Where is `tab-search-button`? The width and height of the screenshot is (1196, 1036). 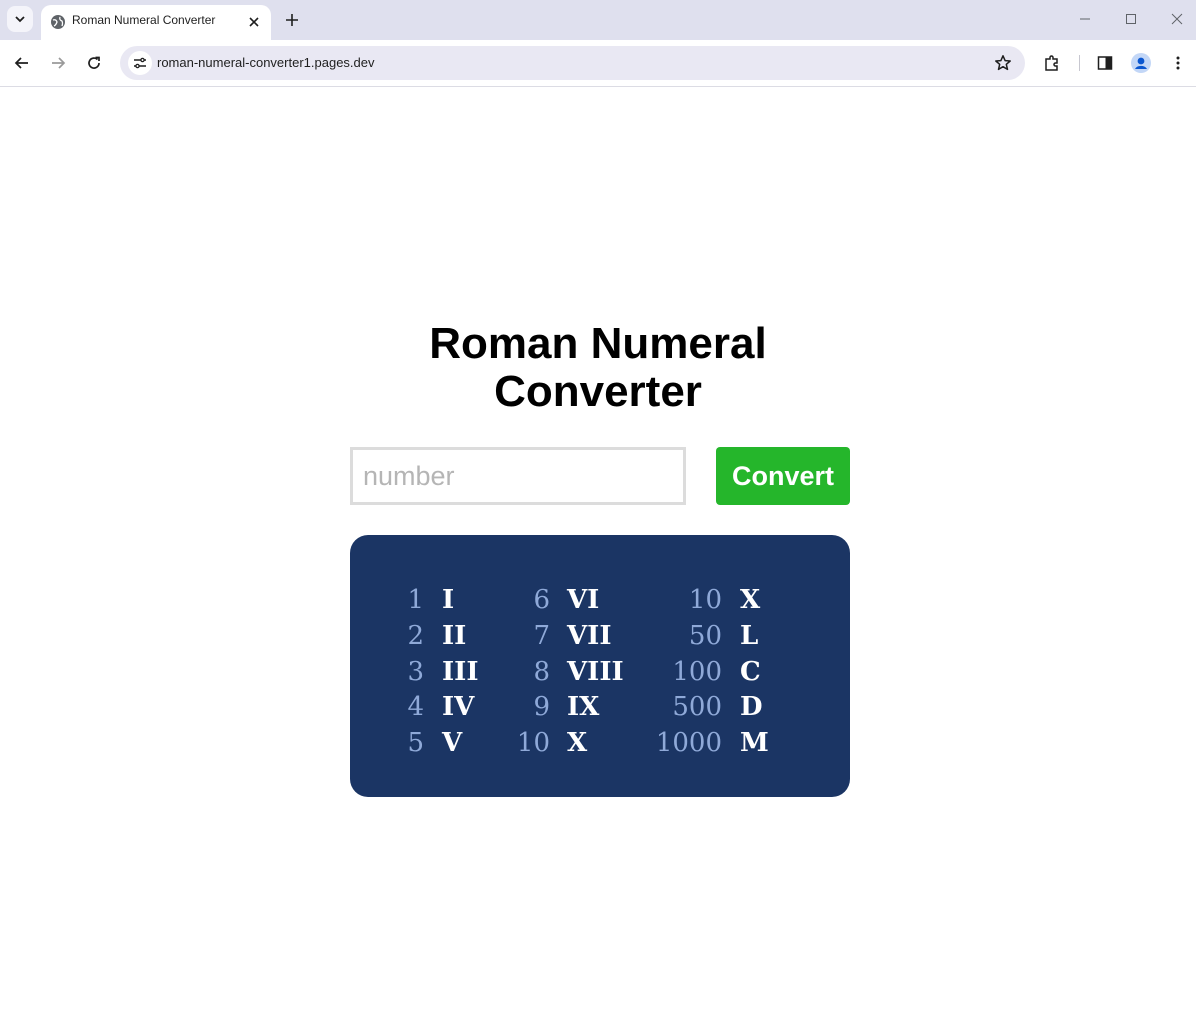 tab-search-button is located at coordinates (20, 19).